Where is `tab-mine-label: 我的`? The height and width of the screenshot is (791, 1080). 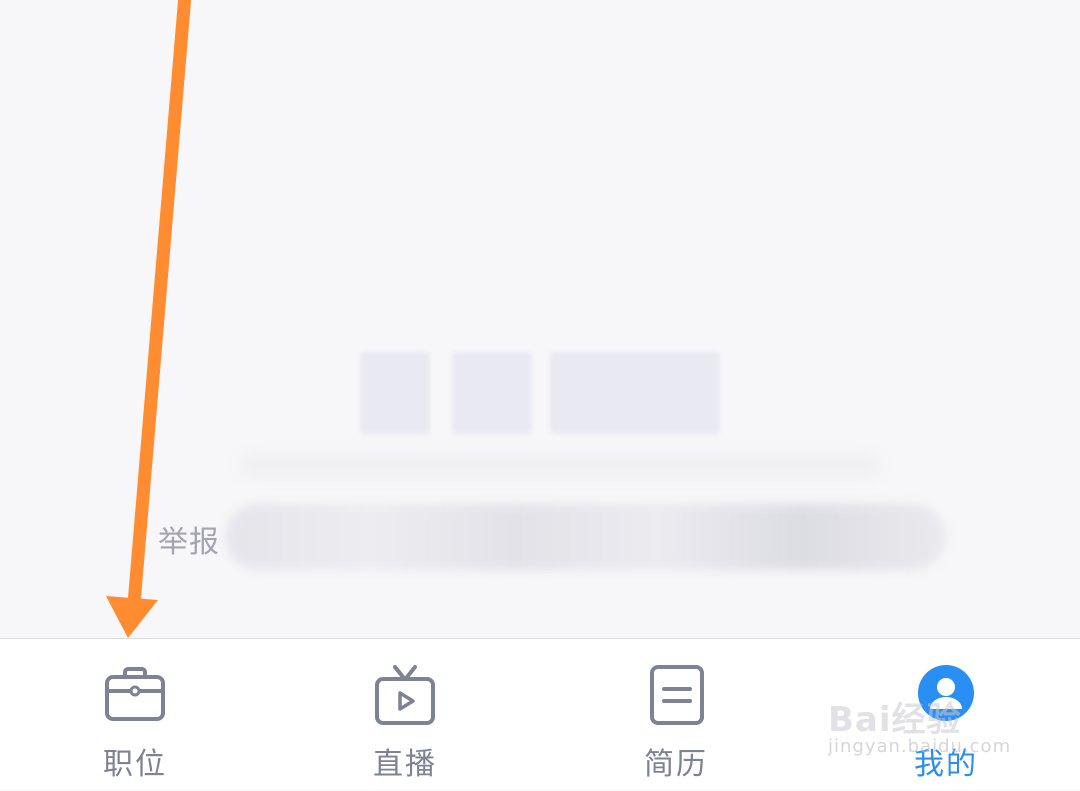
tab-mine-label: 我的 is located at coordinates (946, 764).